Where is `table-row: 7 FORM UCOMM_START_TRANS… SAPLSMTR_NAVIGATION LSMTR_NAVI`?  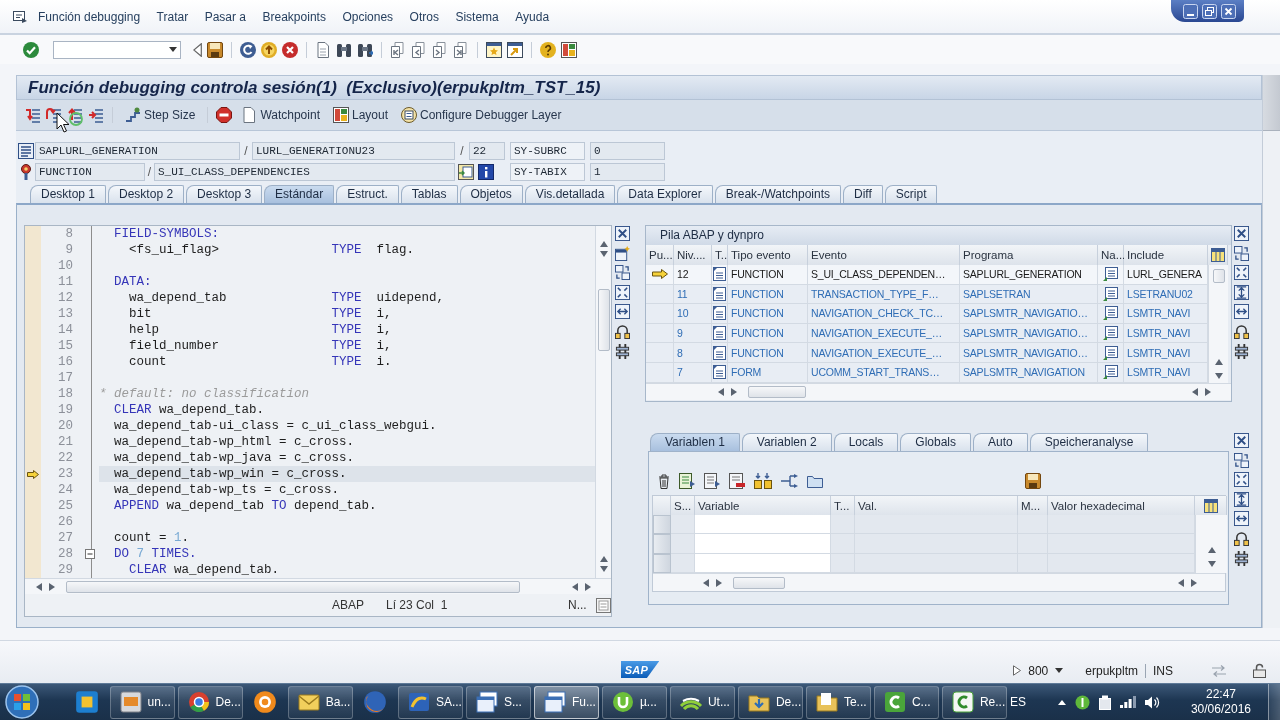 table-row: 7 FORM UCOMM_START_TRANS… SAPLSMTR_NAVIGATION LSMTR_NAVI is located at coordinates (927, 372).